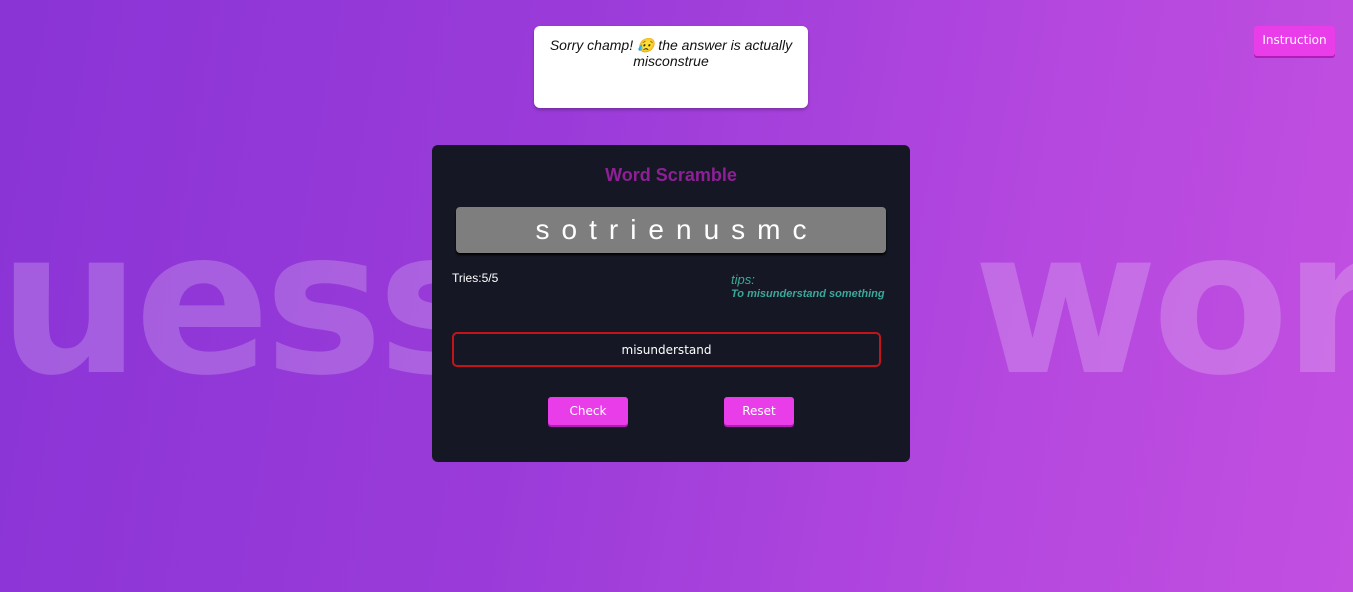  I want to click on reset-button: Reset, so click(759, 411).